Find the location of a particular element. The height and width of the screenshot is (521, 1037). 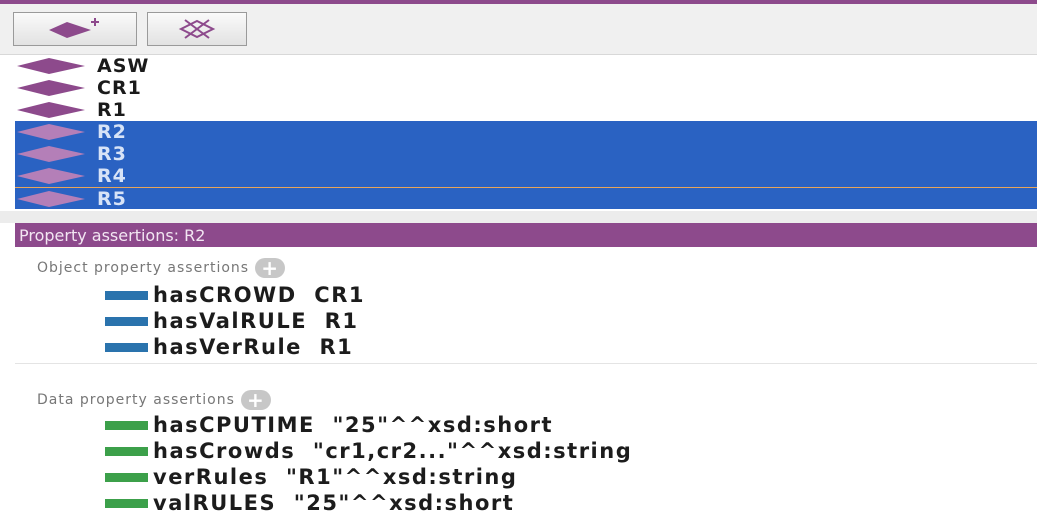

add-individual-button is located at coordinates (75, 29).